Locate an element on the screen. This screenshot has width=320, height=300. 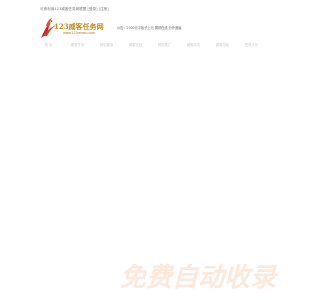
nav-item-promo: 网络推广 is located at coordinates (164, 44).